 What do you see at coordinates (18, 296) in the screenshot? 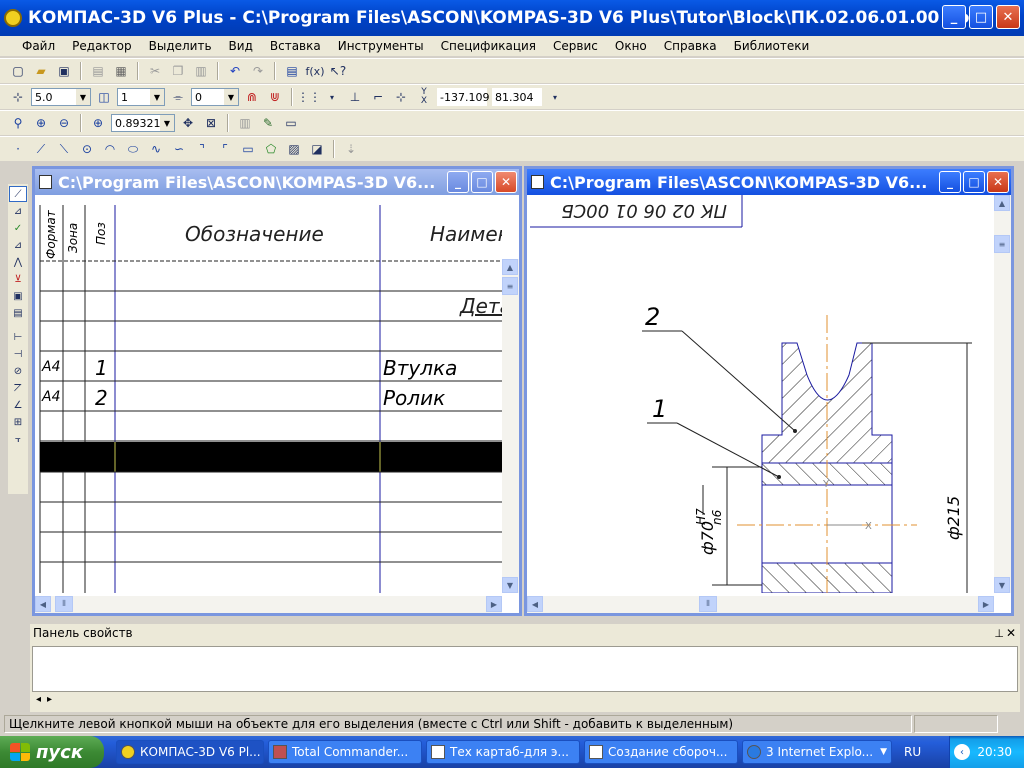
I see `select-panel-icon: ▣` at bounding box center [18, 296].